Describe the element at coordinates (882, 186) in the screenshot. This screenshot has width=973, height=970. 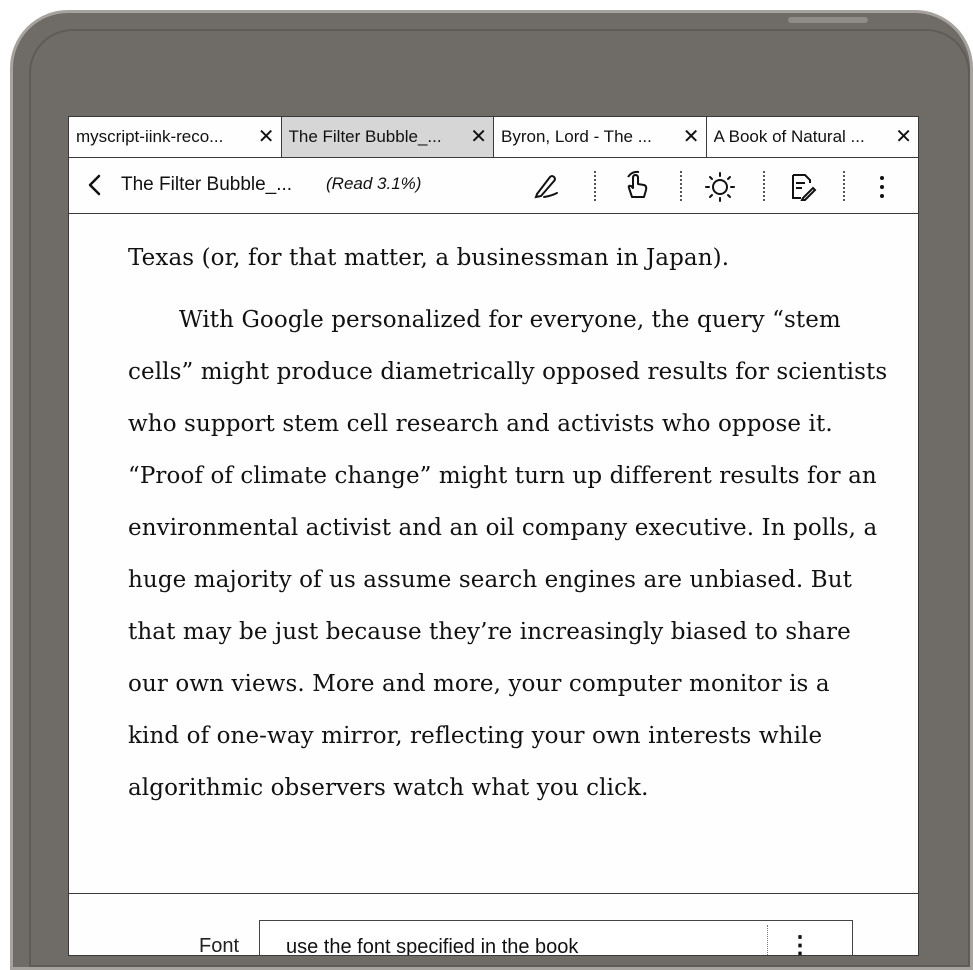
I see `more-vert-icon` at that location.